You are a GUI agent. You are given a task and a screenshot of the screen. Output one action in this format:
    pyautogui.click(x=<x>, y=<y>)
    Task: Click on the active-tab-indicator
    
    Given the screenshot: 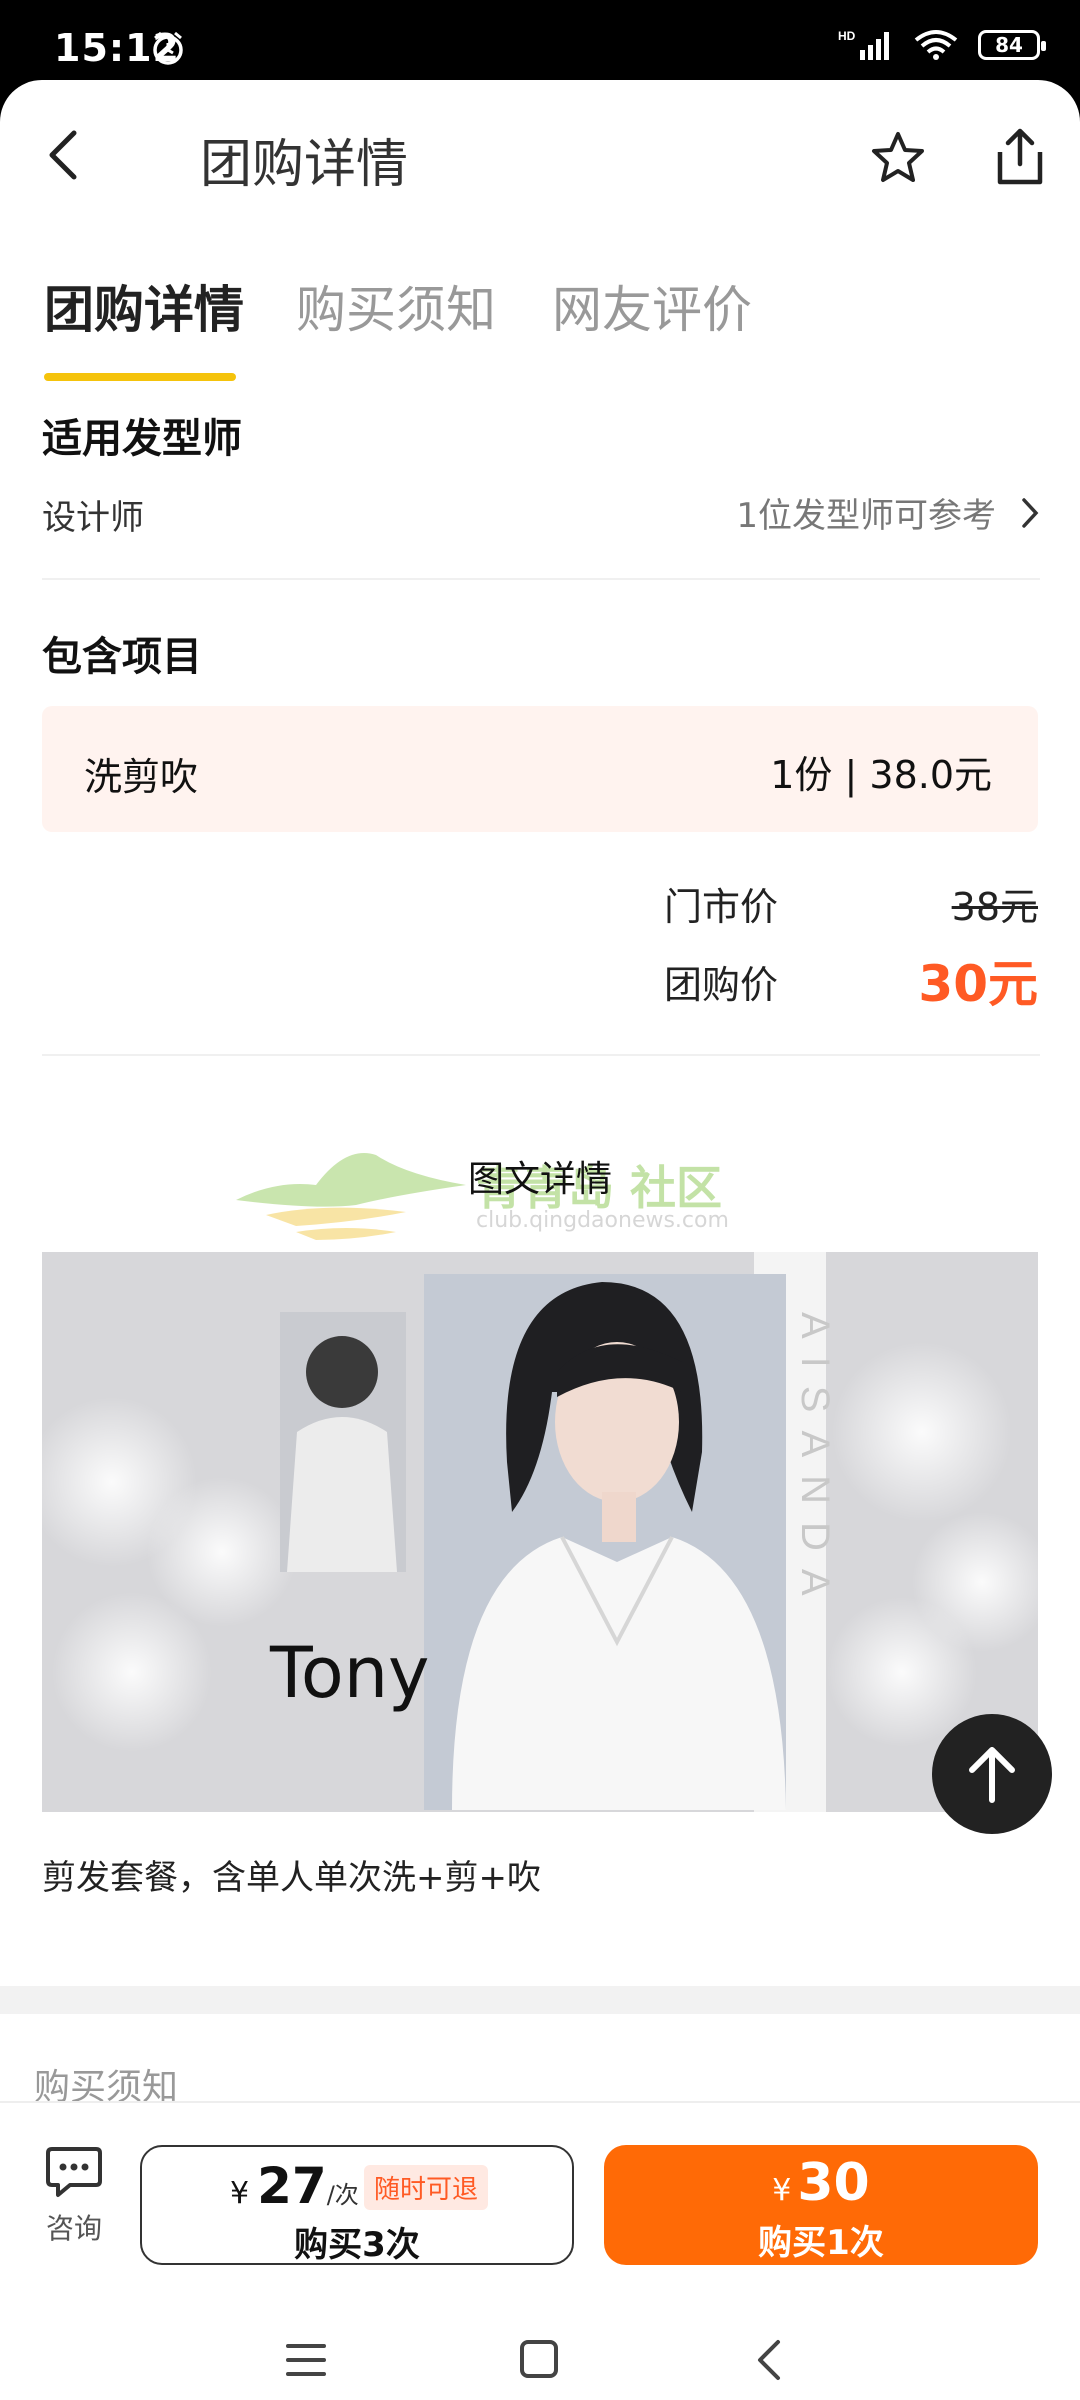 What is the action you would take?
    pyautogui.click(x=140, y=377)
    